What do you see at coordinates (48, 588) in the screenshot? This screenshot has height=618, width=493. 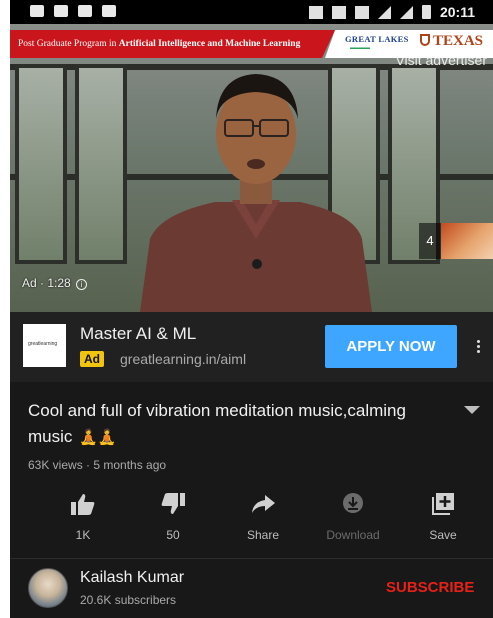 I see `avatar` at bounding box center [48, 588].